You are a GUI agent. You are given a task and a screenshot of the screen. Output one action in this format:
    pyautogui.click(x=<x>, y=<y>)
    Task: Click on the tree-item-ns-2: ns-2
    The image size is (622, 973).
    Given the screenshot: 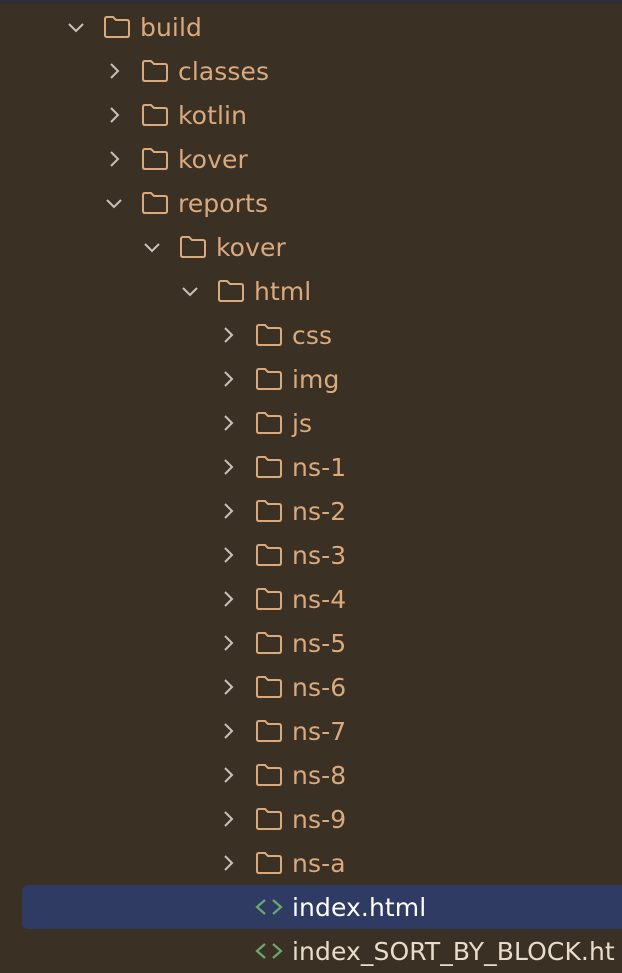 What is the action you would take?
    pyautogui.click(x=311, y=511)
    